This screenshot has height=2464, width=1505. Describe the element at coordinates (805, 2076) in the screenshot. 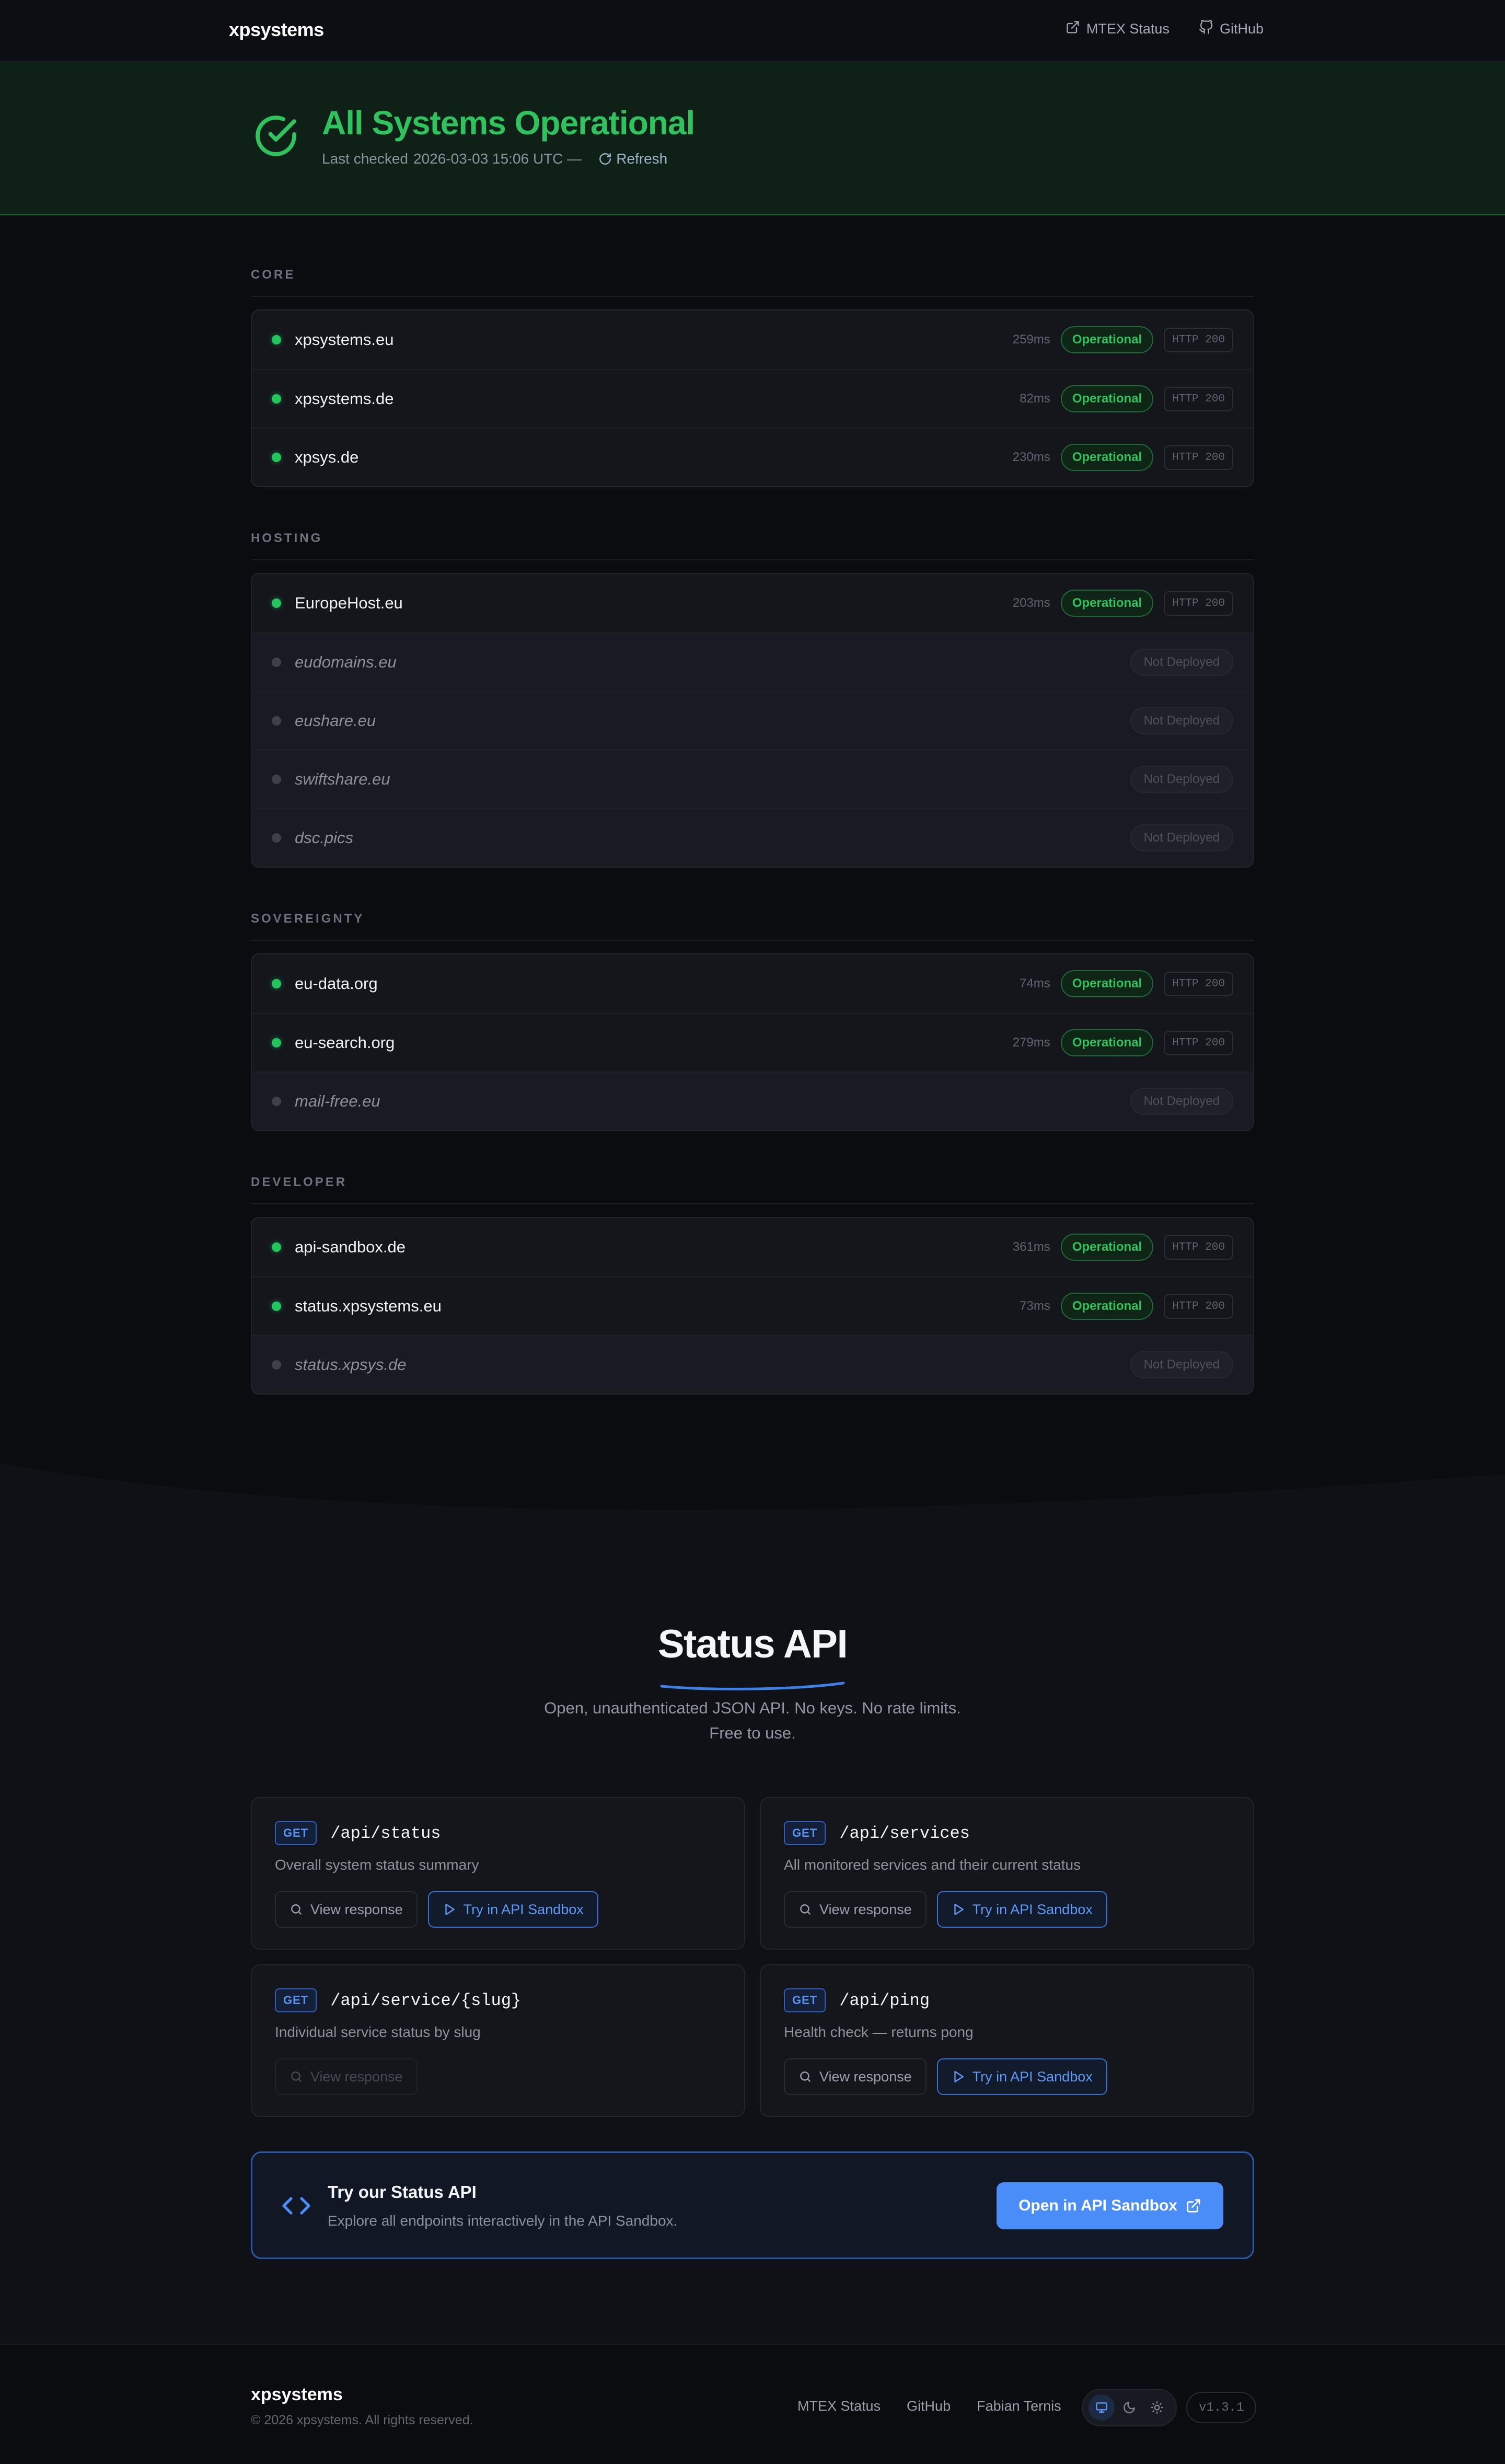

I see `search-icon` at that location.